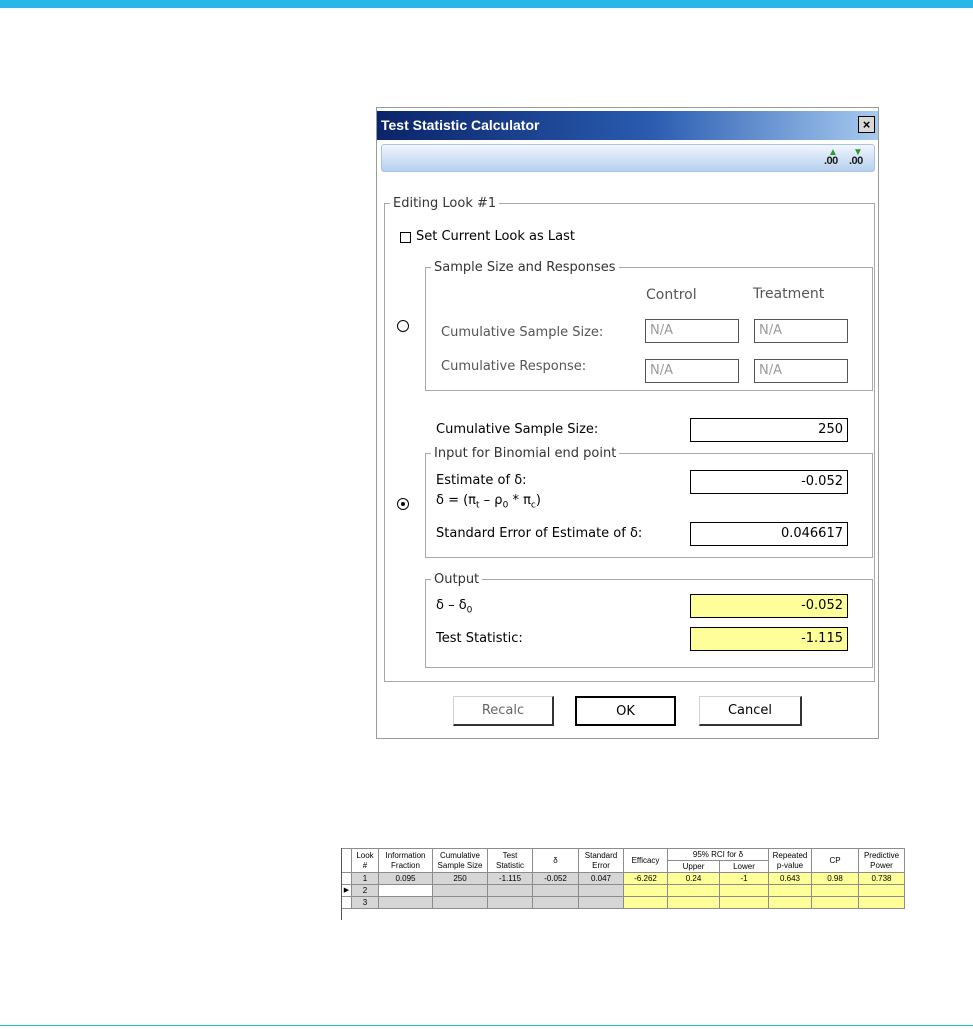  Describe the element at coordinates (488, 502) in the screenshot. I see `delta-formula: δ = (πt – ρ0 * πc)` at that location.